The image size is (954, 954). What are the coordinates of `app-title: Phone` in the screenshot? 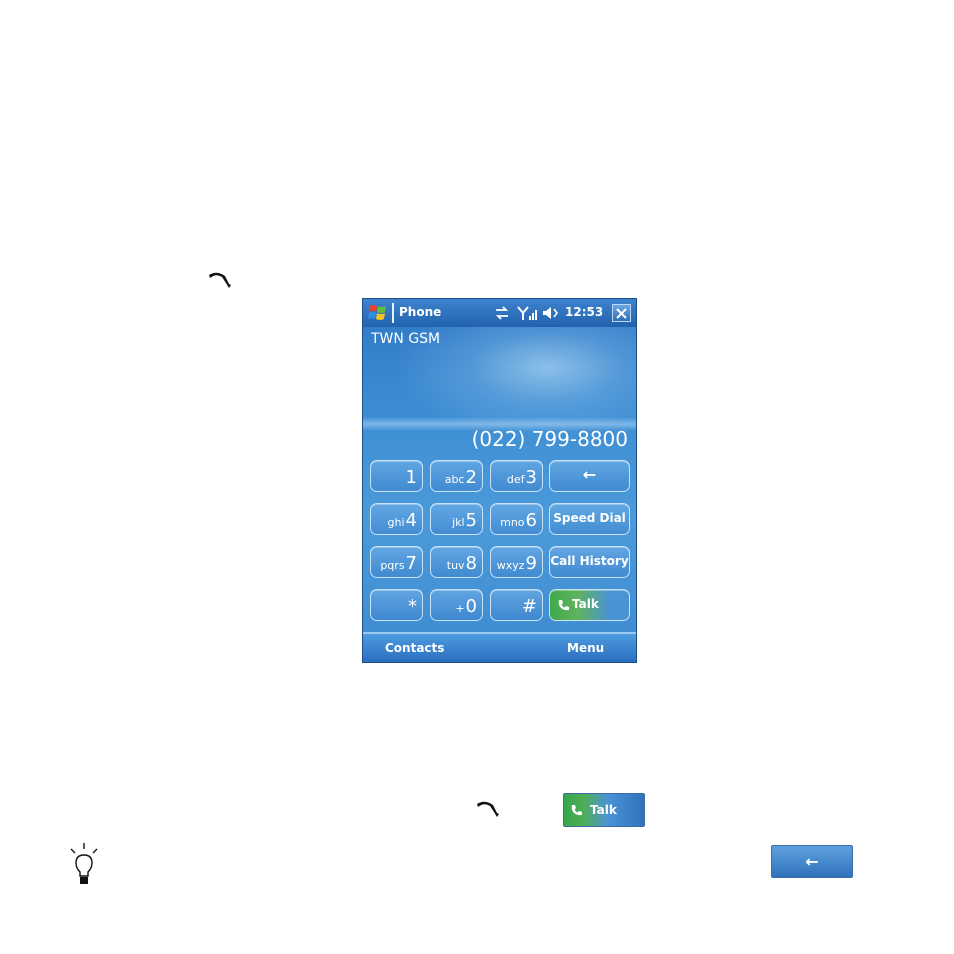 It's located at (420, 312).